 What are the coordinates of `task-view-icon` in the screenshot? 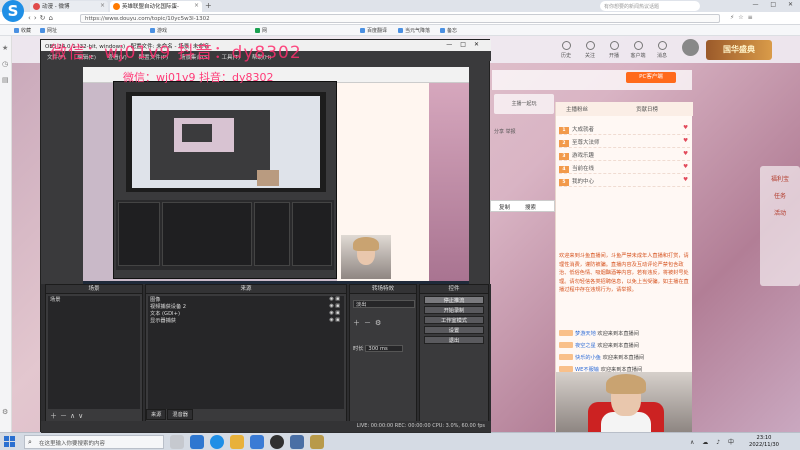 It's located at (177, 442).